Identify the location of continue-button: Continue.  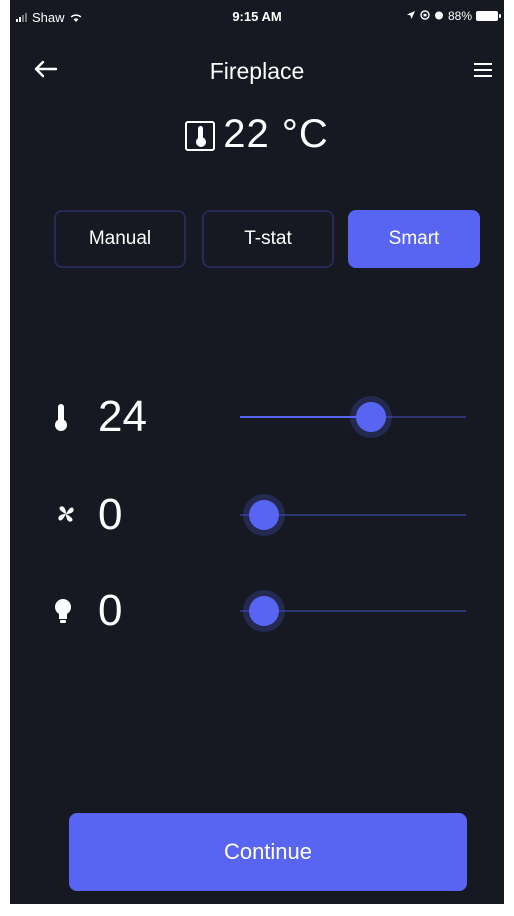
(268, 852).